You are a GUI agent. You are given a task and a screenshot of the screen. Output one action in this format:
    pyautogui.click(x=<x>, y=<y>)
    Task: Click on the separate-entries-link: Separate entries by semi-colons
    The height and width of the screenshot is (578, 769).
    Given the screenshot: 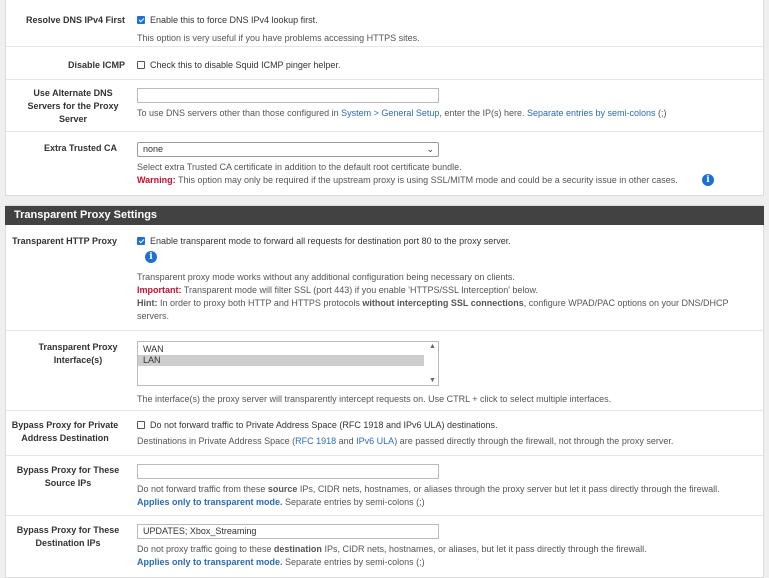 What is the action you would take?
    pyautogui.click(x=591, y=113)
    